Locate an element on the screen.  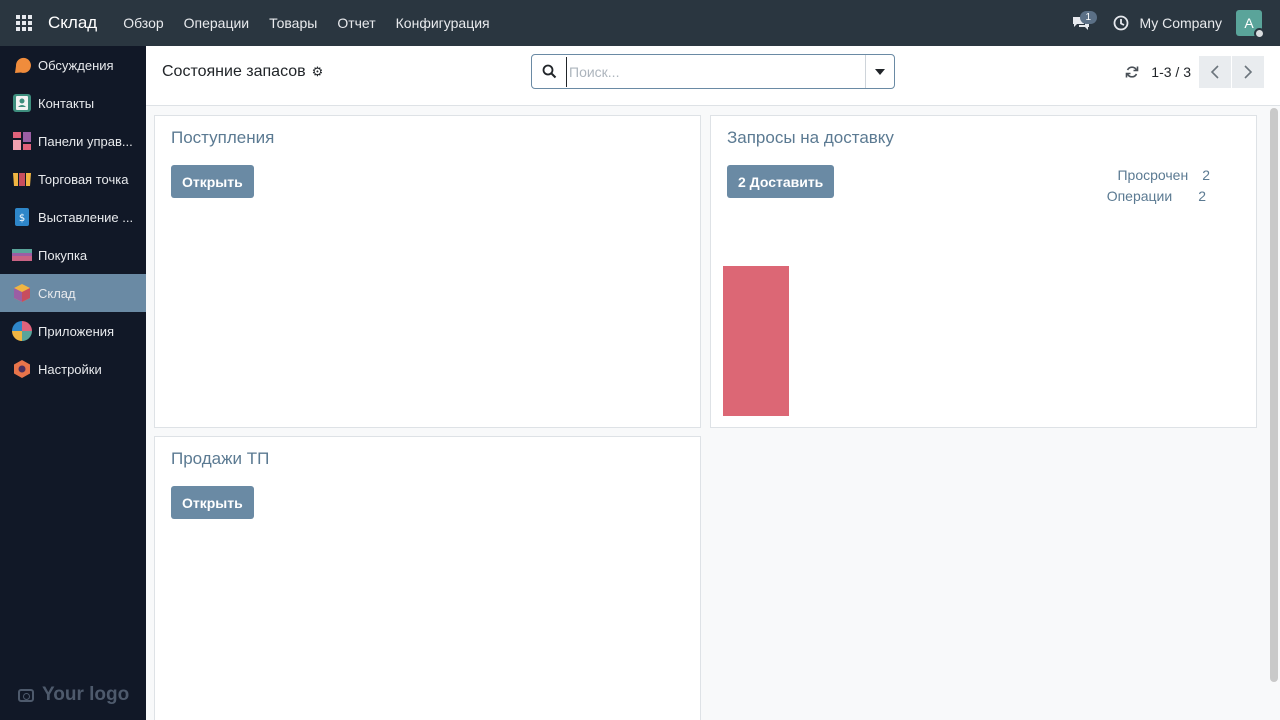
search-box is located at coordinates (713, 71).